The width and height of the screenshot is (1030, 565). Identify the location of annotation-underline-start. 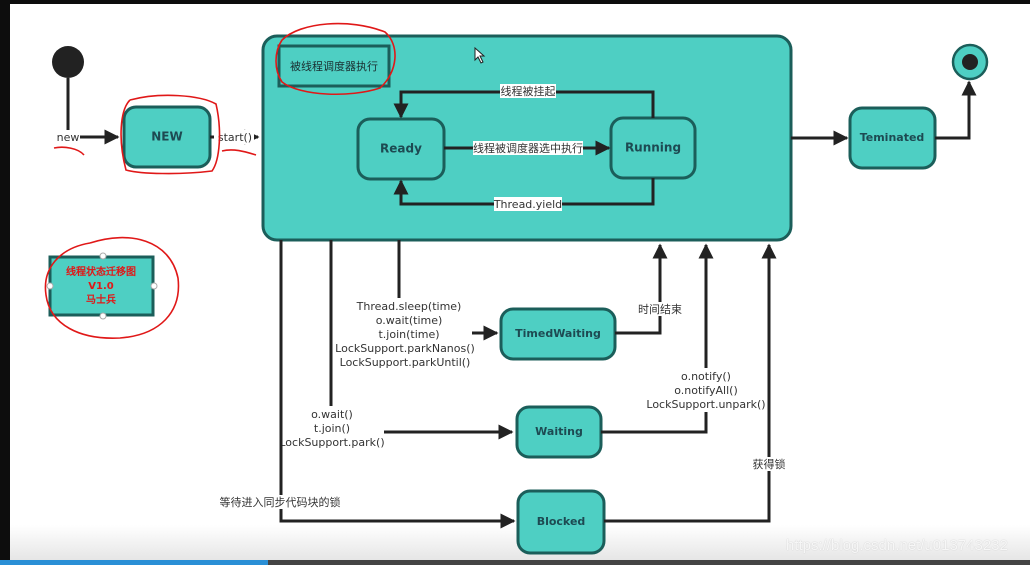
(239, 152).